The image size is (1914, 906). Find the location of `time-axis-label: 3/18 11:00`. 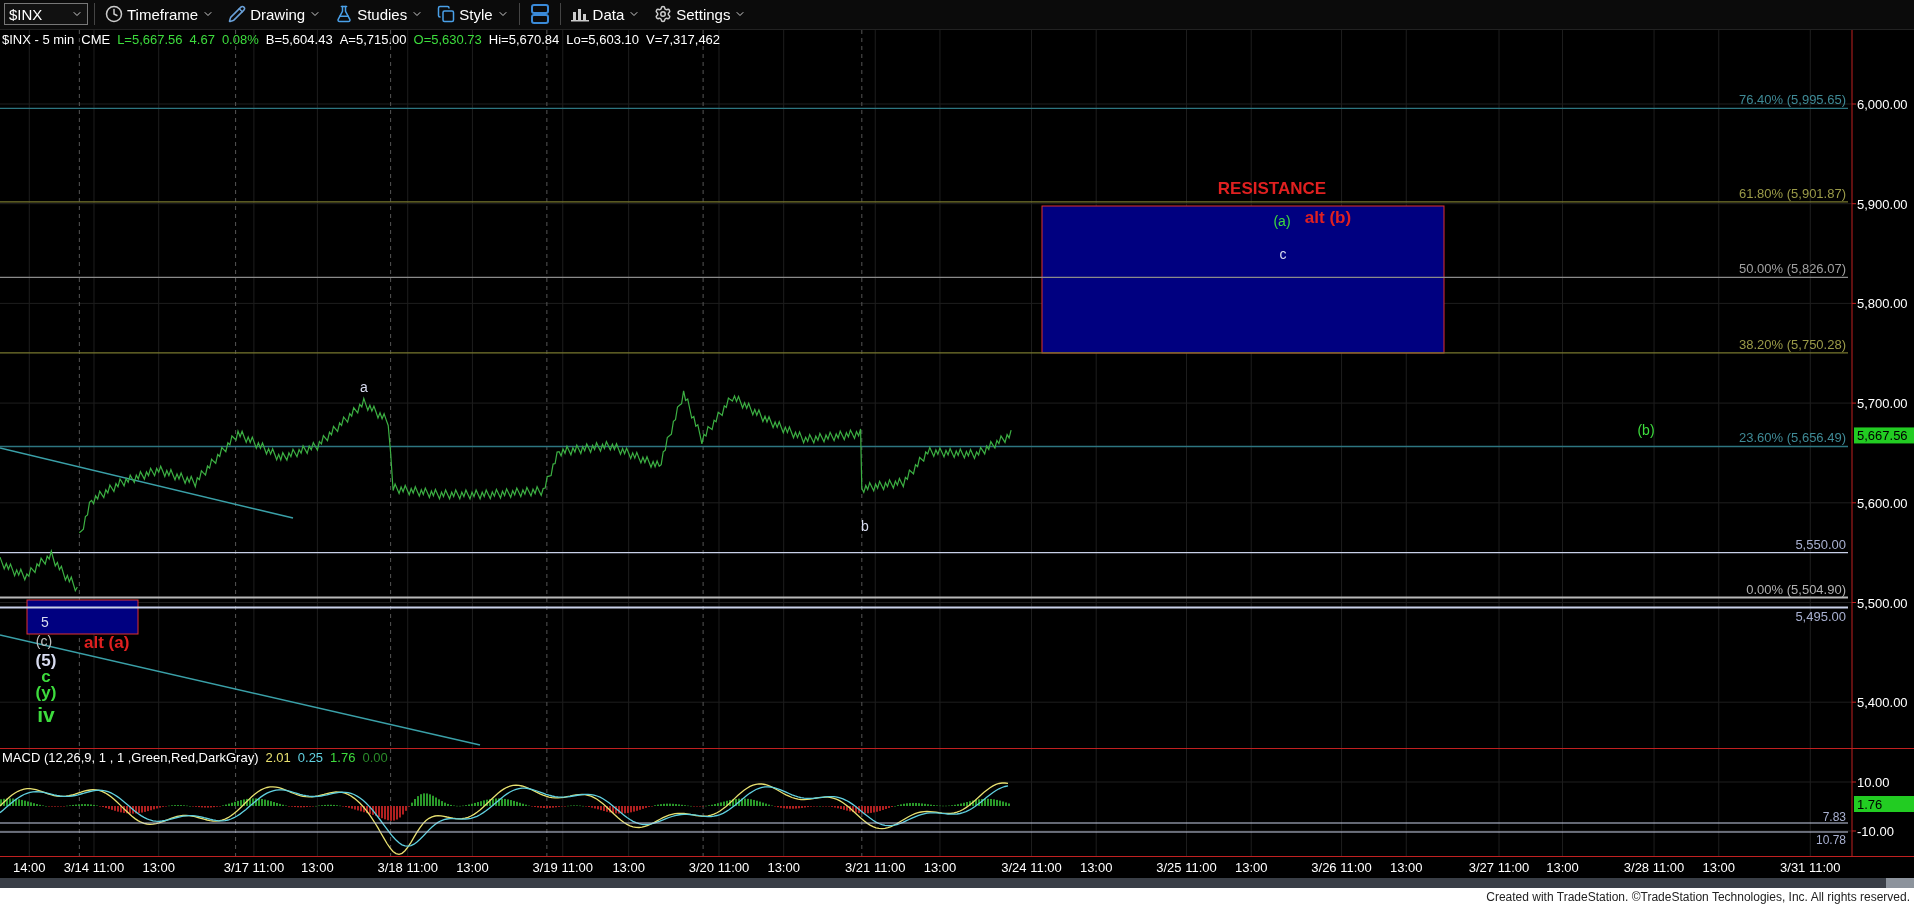

time-axis-label: 3/18 11:00 is located at coordinates (407, 868).